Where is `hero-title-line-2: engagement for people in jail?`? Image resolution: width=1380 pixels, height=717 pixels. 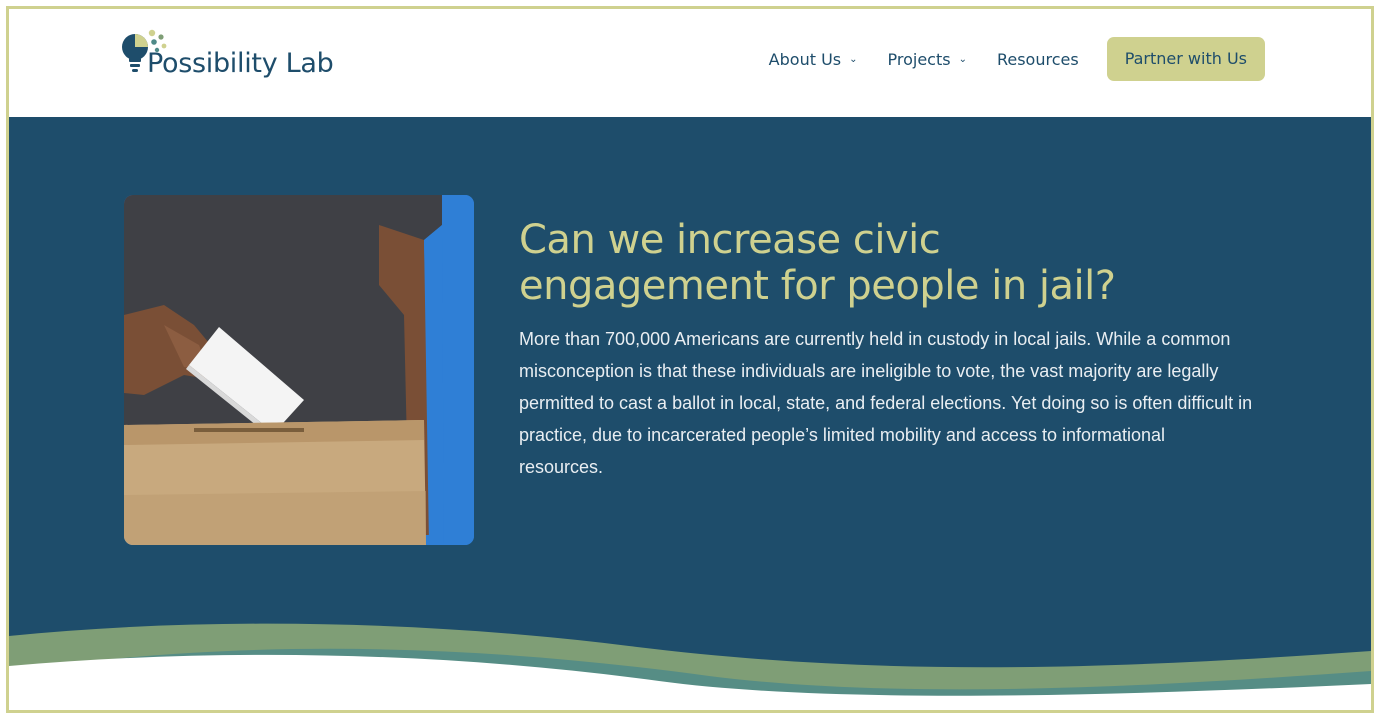
hero-title-line-2: engagement for people in jail? is located at coordinates (817, 286).